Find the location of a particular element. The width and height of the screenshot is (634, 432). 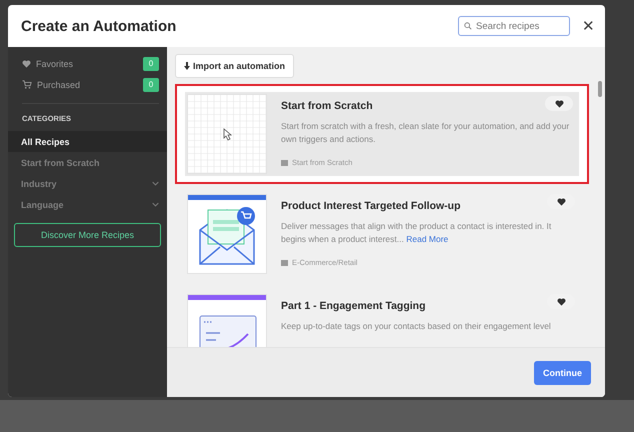

cart-icon is located at coordinates (27, 84).